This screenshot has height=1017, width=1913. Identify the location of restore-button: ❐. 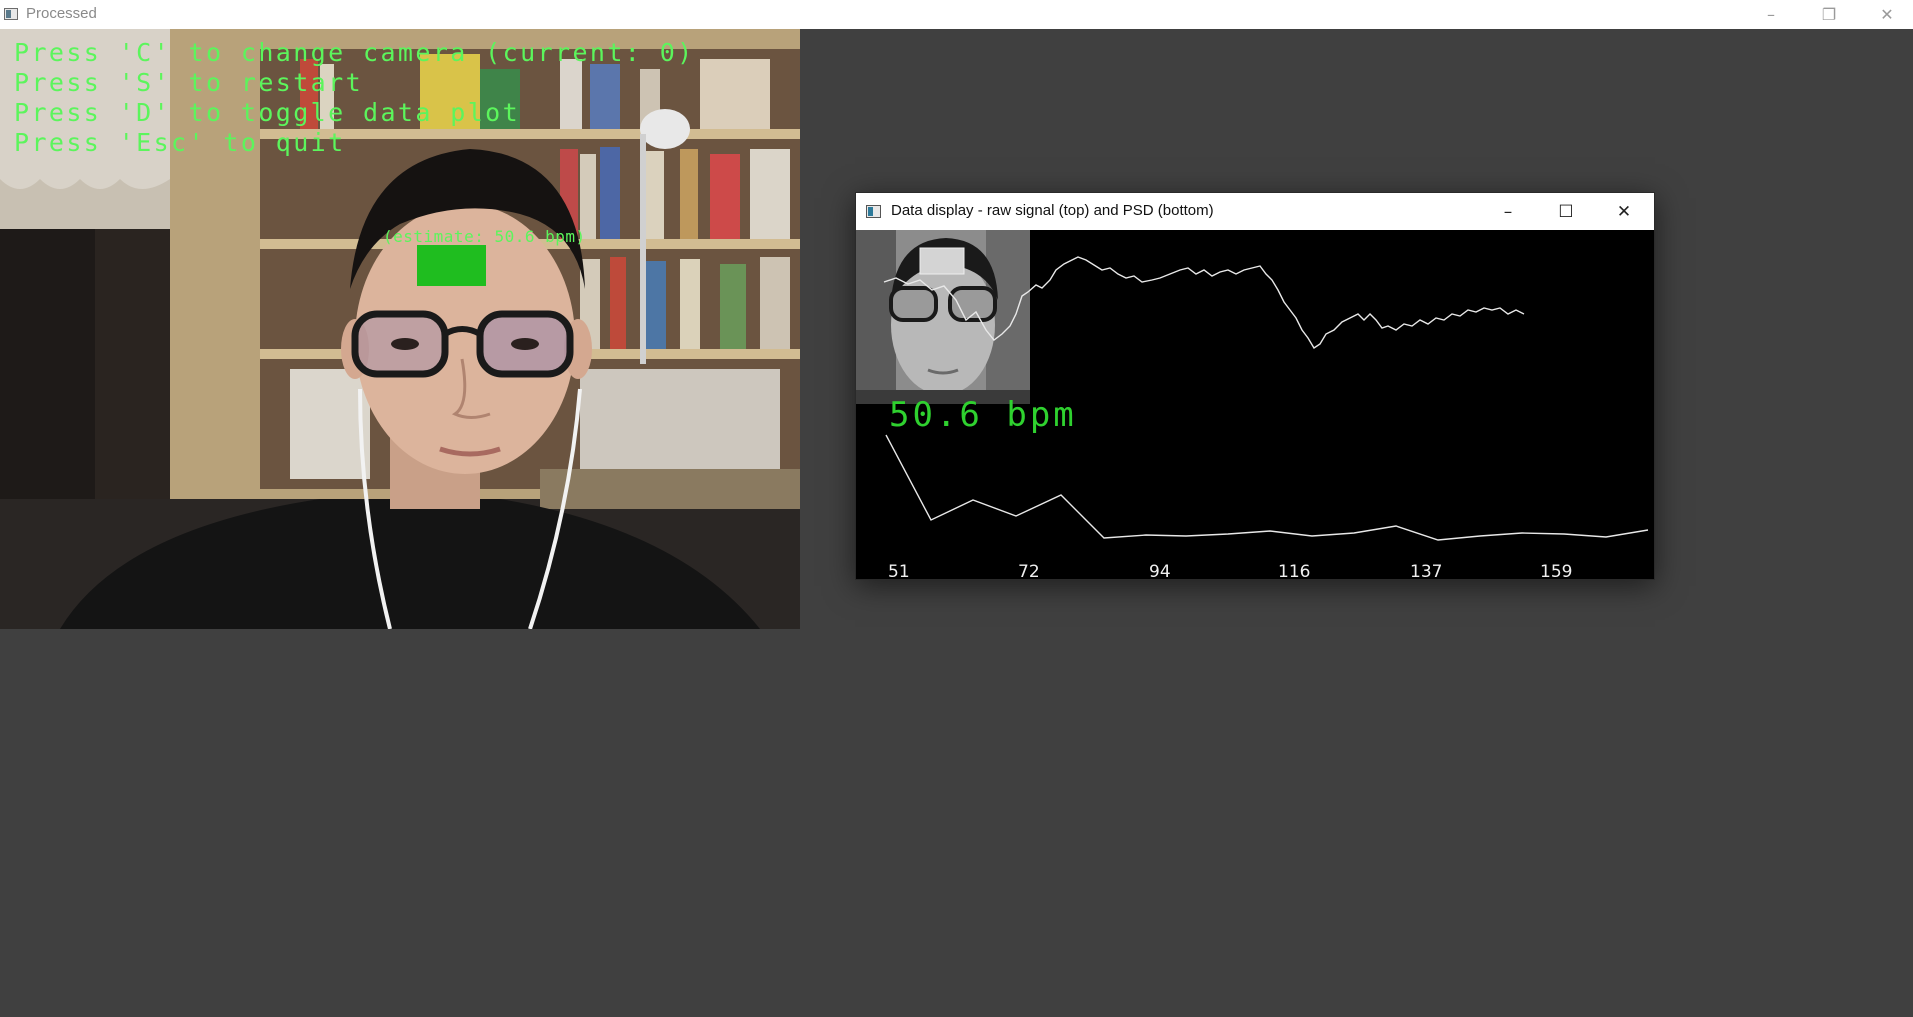
(1829, 14).